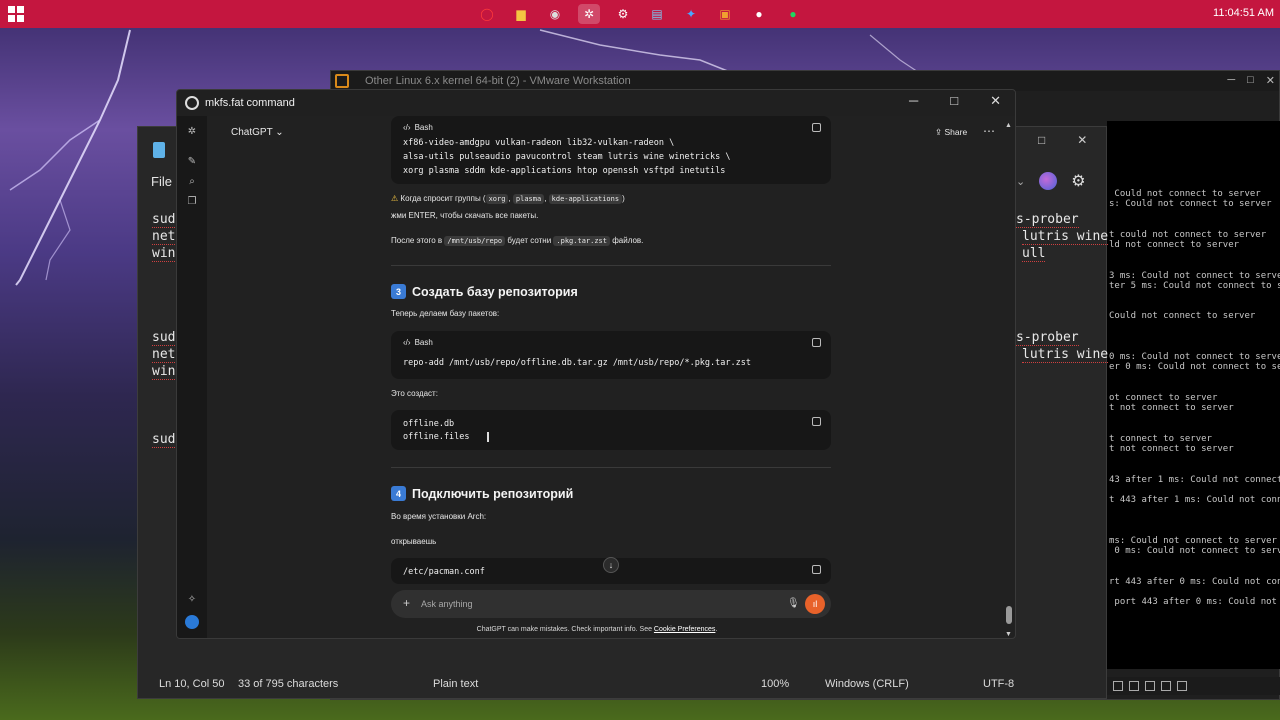 This screenshot has height=720, width=1280. What do you see at coordinates (465, 215) in the screenshot?
I see `warning-text-line2: жми ENTER, чтобы скачать все пакеты.` at bounding box center [465, 215].